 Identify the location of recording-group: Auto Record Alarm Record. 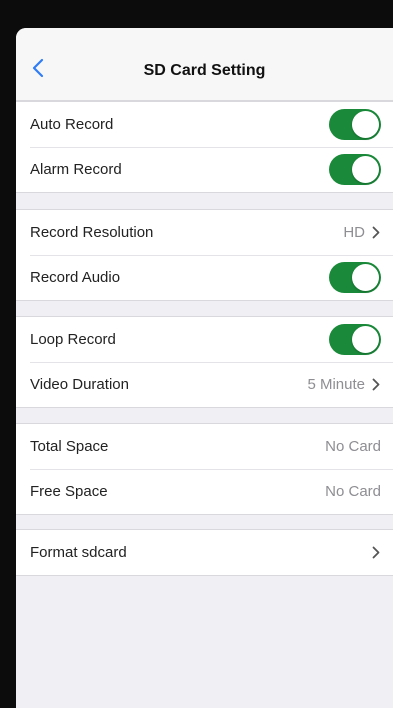
(204, 147).